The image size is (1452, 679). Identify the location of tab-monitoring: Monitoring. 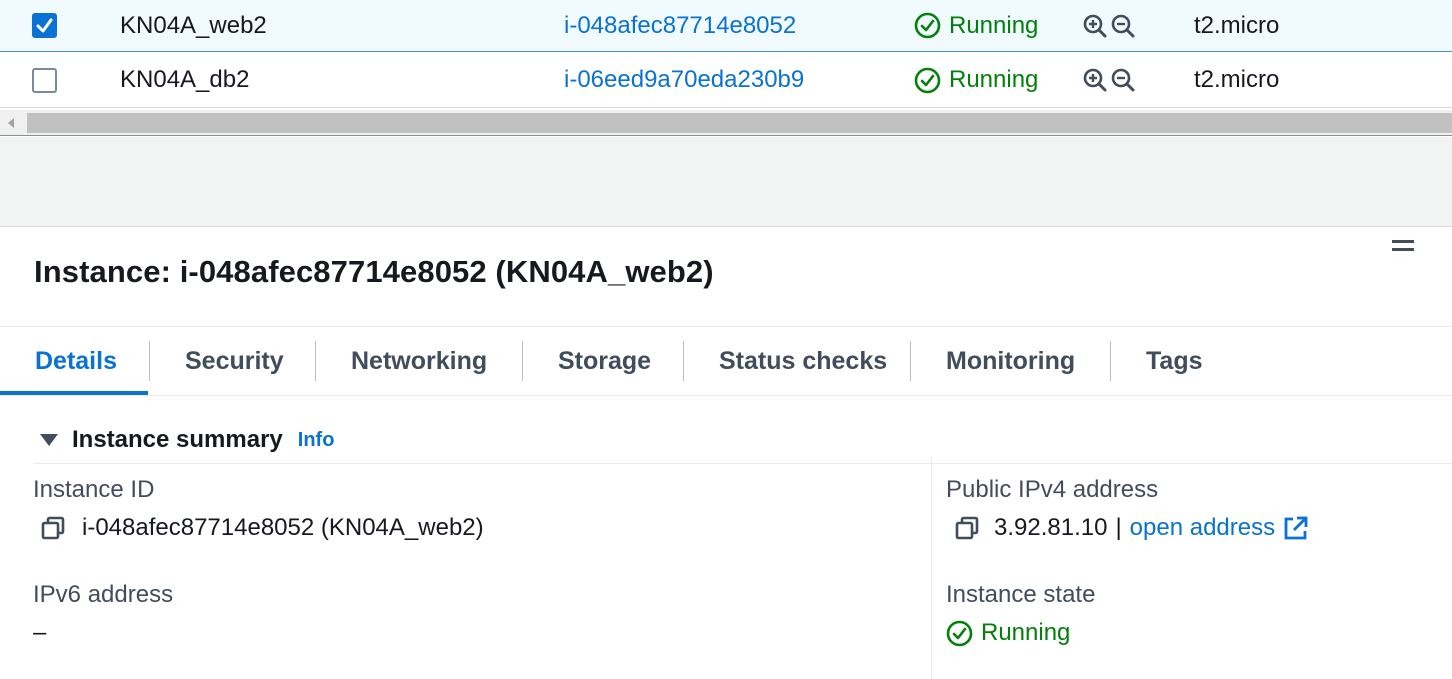
(1010, 361).